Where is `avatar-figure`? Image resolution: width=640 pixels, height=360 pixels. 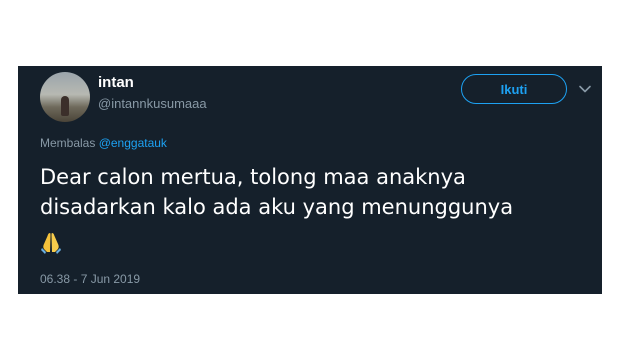
avatar-figure is located at coordinates (65, 106).